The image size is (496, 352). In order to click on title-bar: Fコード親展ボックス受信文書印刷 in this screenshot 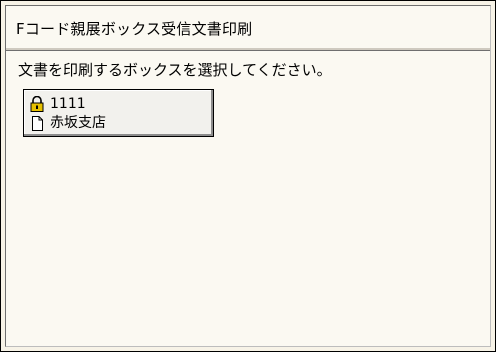, I will do `click(248, 28)`.